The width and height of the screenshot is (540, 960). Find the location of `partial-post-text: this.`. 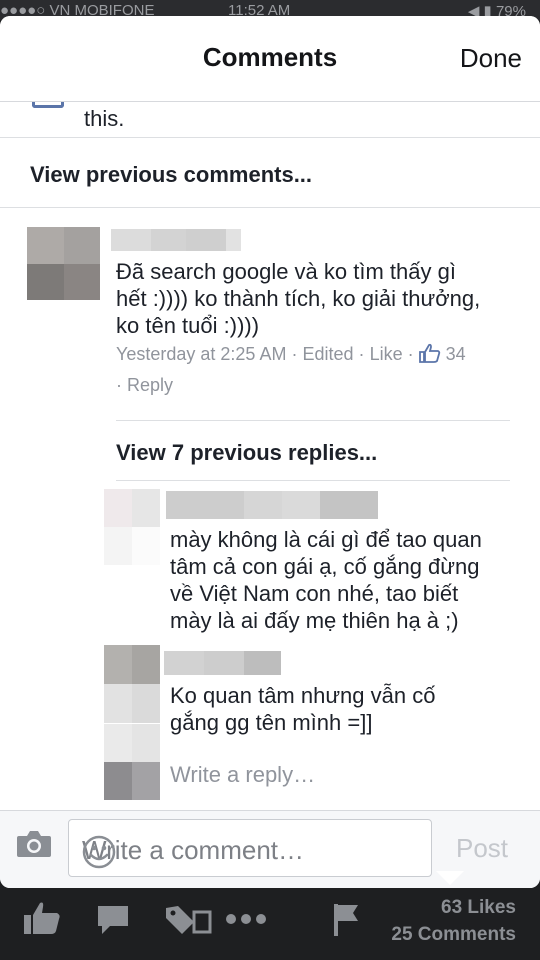

partial-post-text: this. is located at coordinates (270, 120).